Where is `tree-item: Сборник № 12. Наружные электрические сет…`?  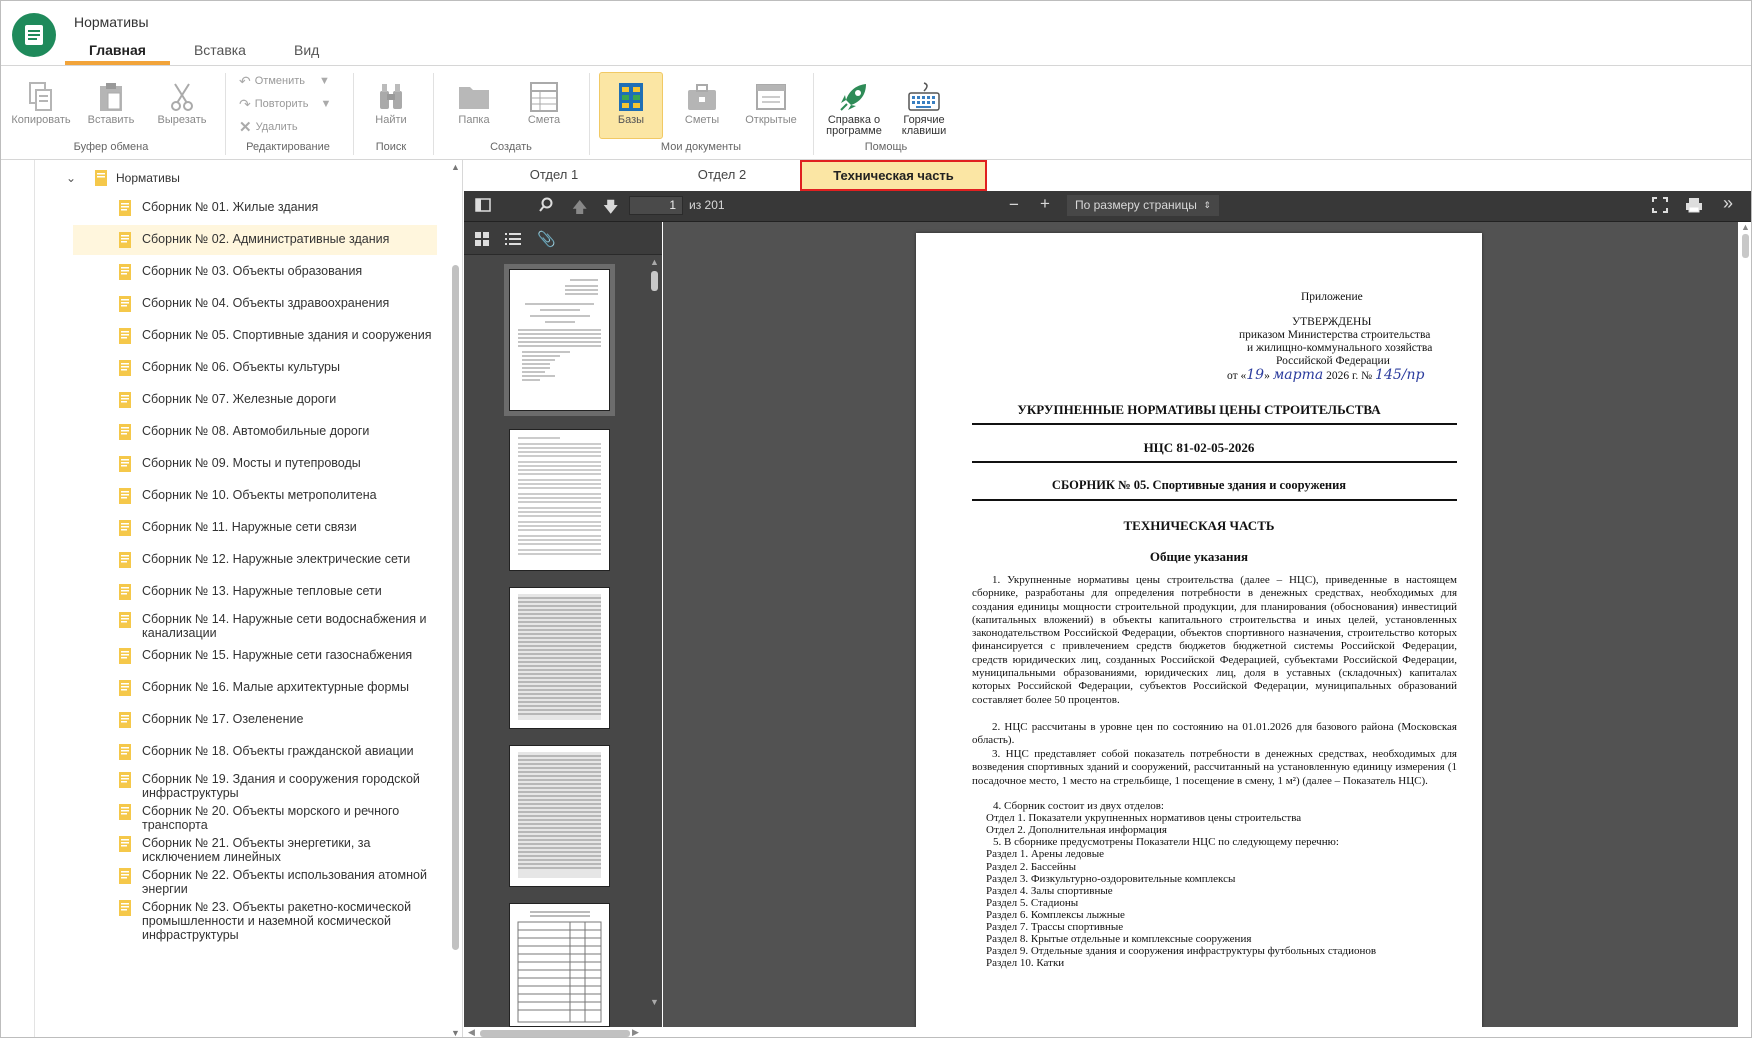
tree-item: Сборник № 12. Наружные электрические сет… is located at coordinates (255, 560).